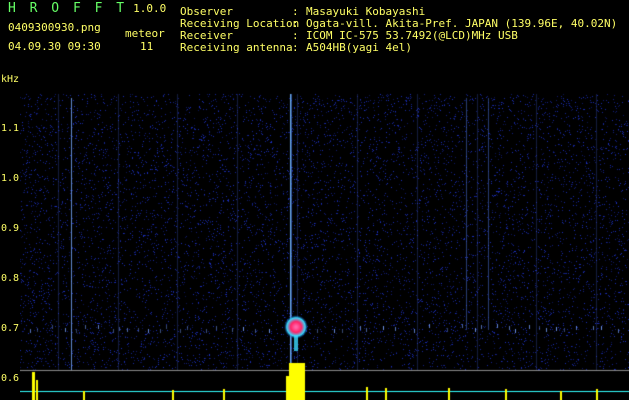  I want to click on meteor-label: meteor, so click(145, 33).